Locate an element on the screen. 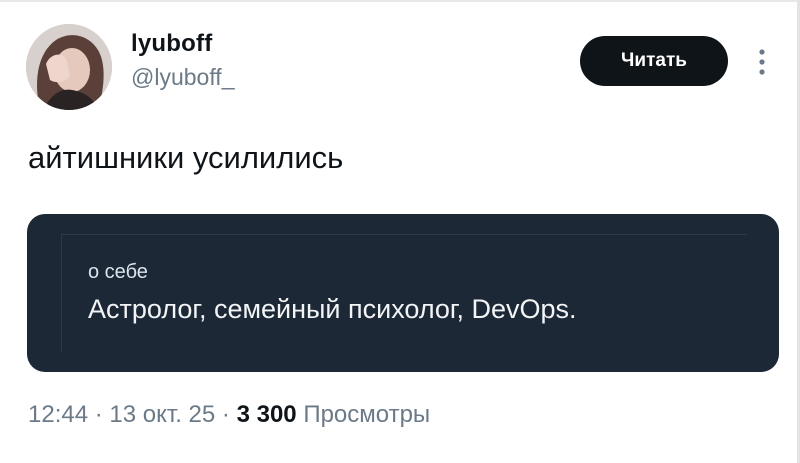 Image resolution: width=800 pixels, height=463 pixels. avatar is located at coordinates (69, 67).